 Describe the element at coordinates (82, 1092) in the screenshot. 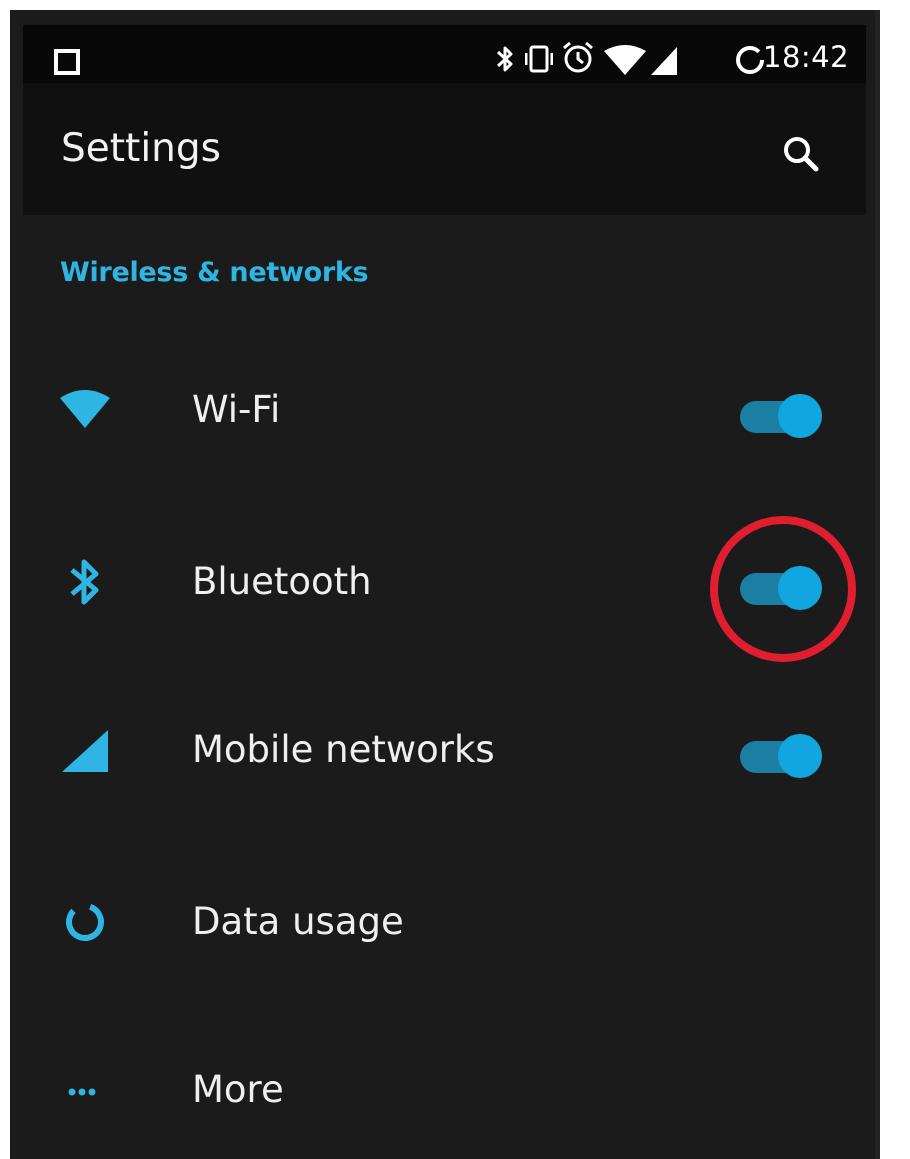

I see `more-dots-icon` at that location.